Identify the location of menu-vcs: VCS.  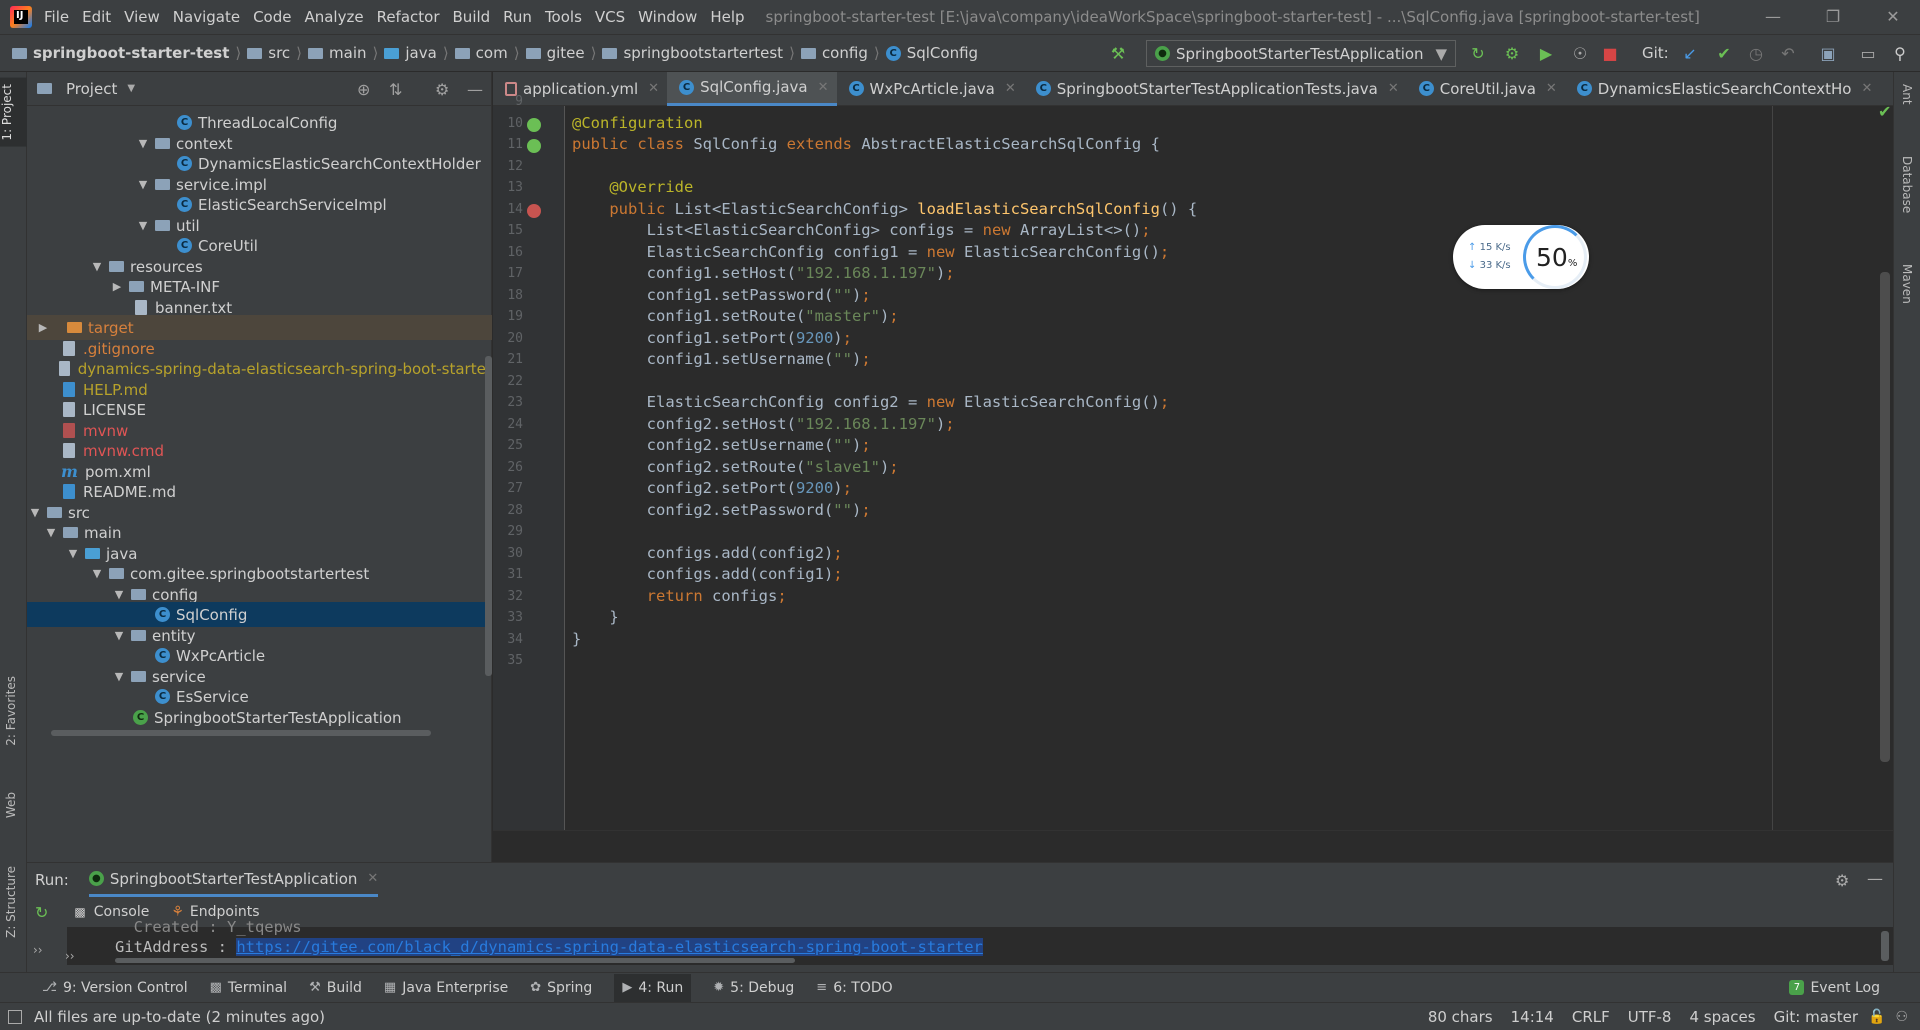
(614, 17).